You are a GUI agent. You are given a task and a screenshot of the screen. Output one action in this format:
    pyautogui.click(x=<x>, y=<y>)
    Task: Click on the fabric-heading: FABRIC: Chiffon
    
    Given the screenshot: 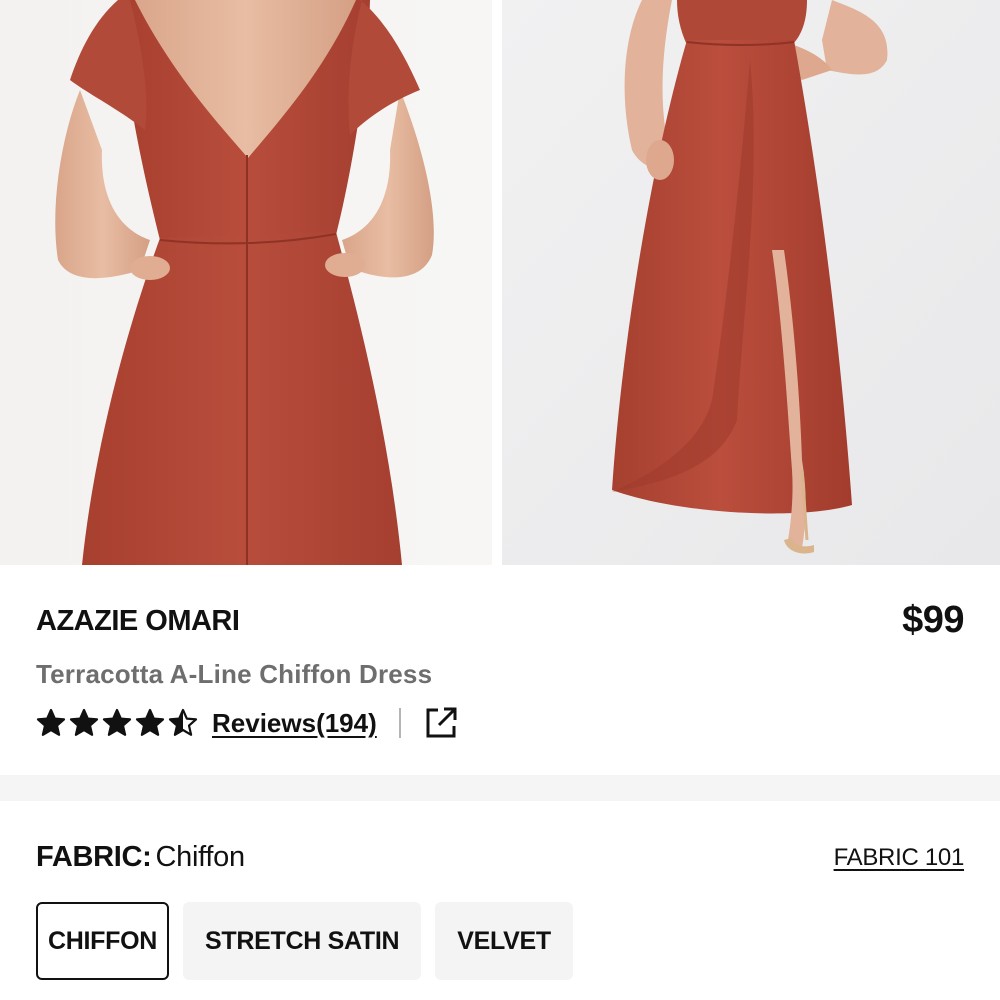 What is the action you would take?
    pyautogui.click(x=140, y=857)
    